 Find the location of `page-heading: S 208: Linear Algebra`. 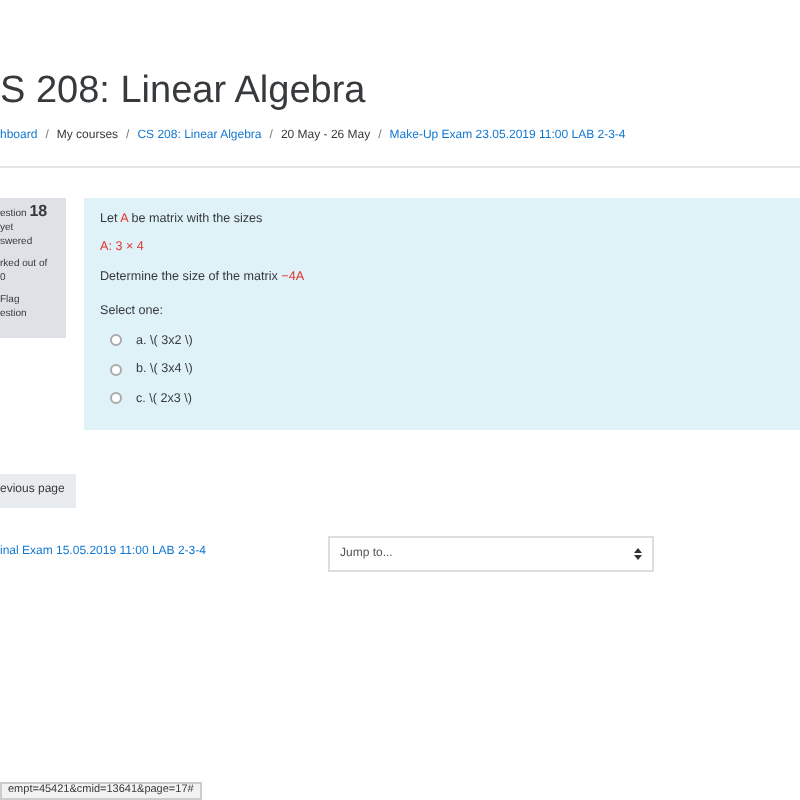

page-heading: S 208: Linear Algebra is located at coordinates (184, 92).